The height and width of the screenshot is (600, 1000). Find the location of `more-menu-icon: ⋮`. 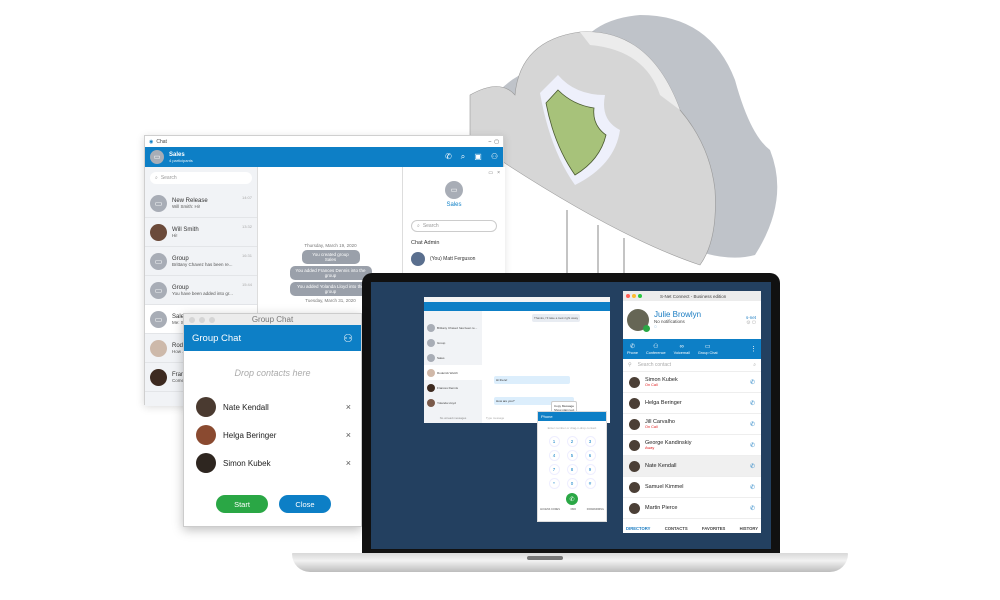

more-menu-icon: ⋮ is located at coordinates (753, 349).